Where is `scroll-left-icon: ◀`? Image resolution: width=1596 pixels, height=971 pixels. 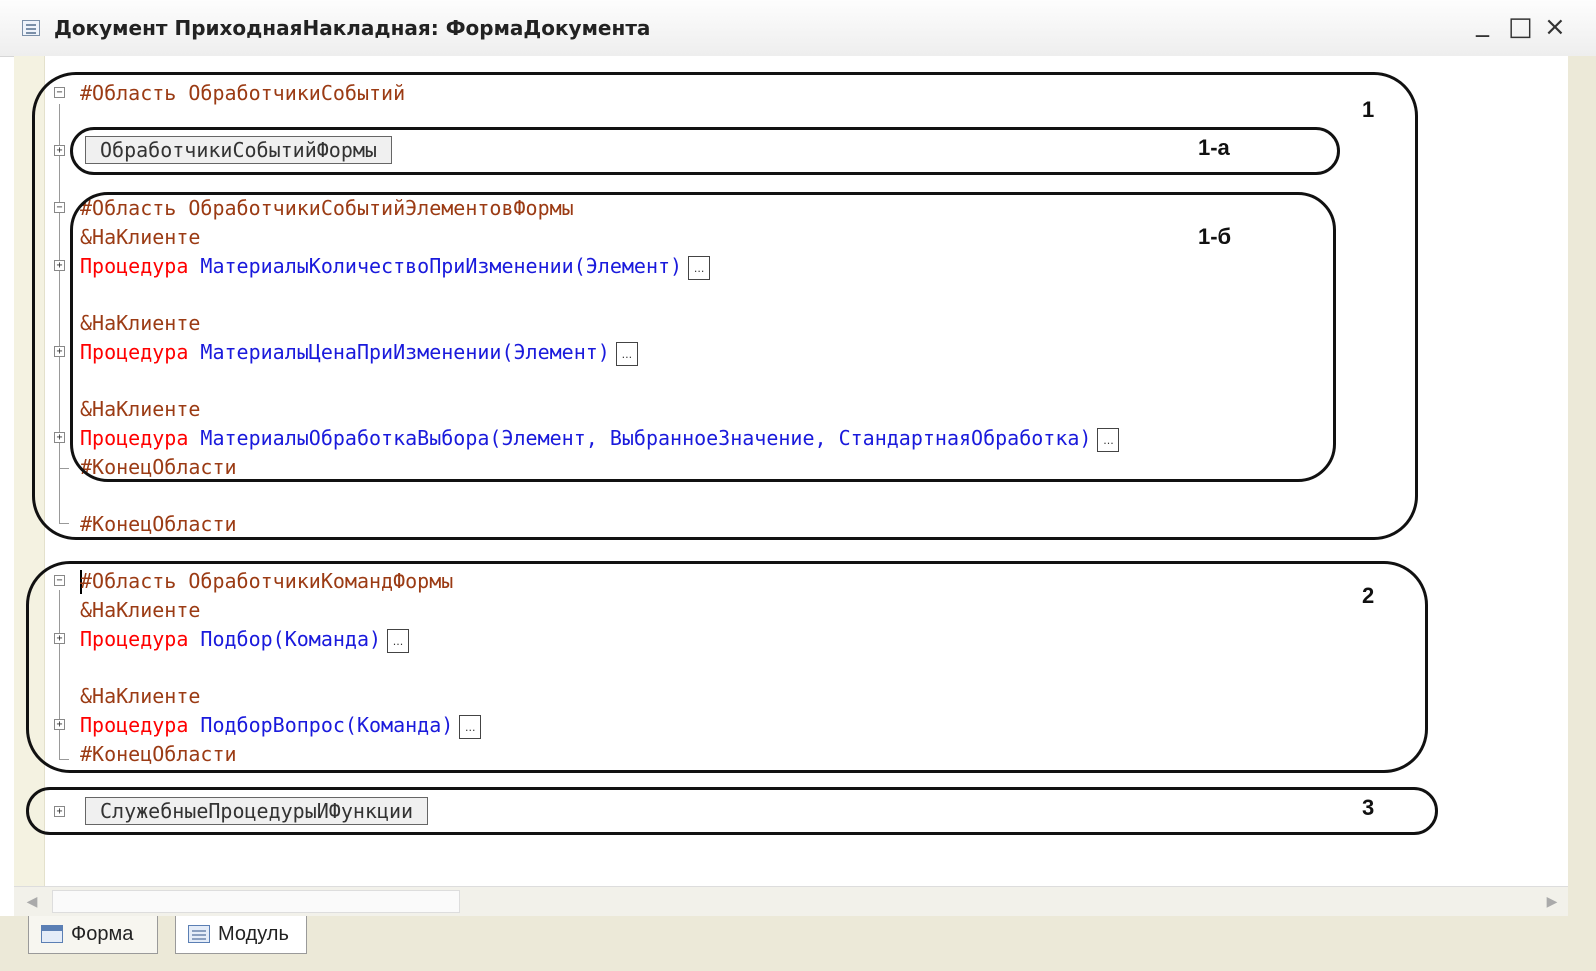 scroll-left-icon: ◀ is located at coordinates (32, 902).